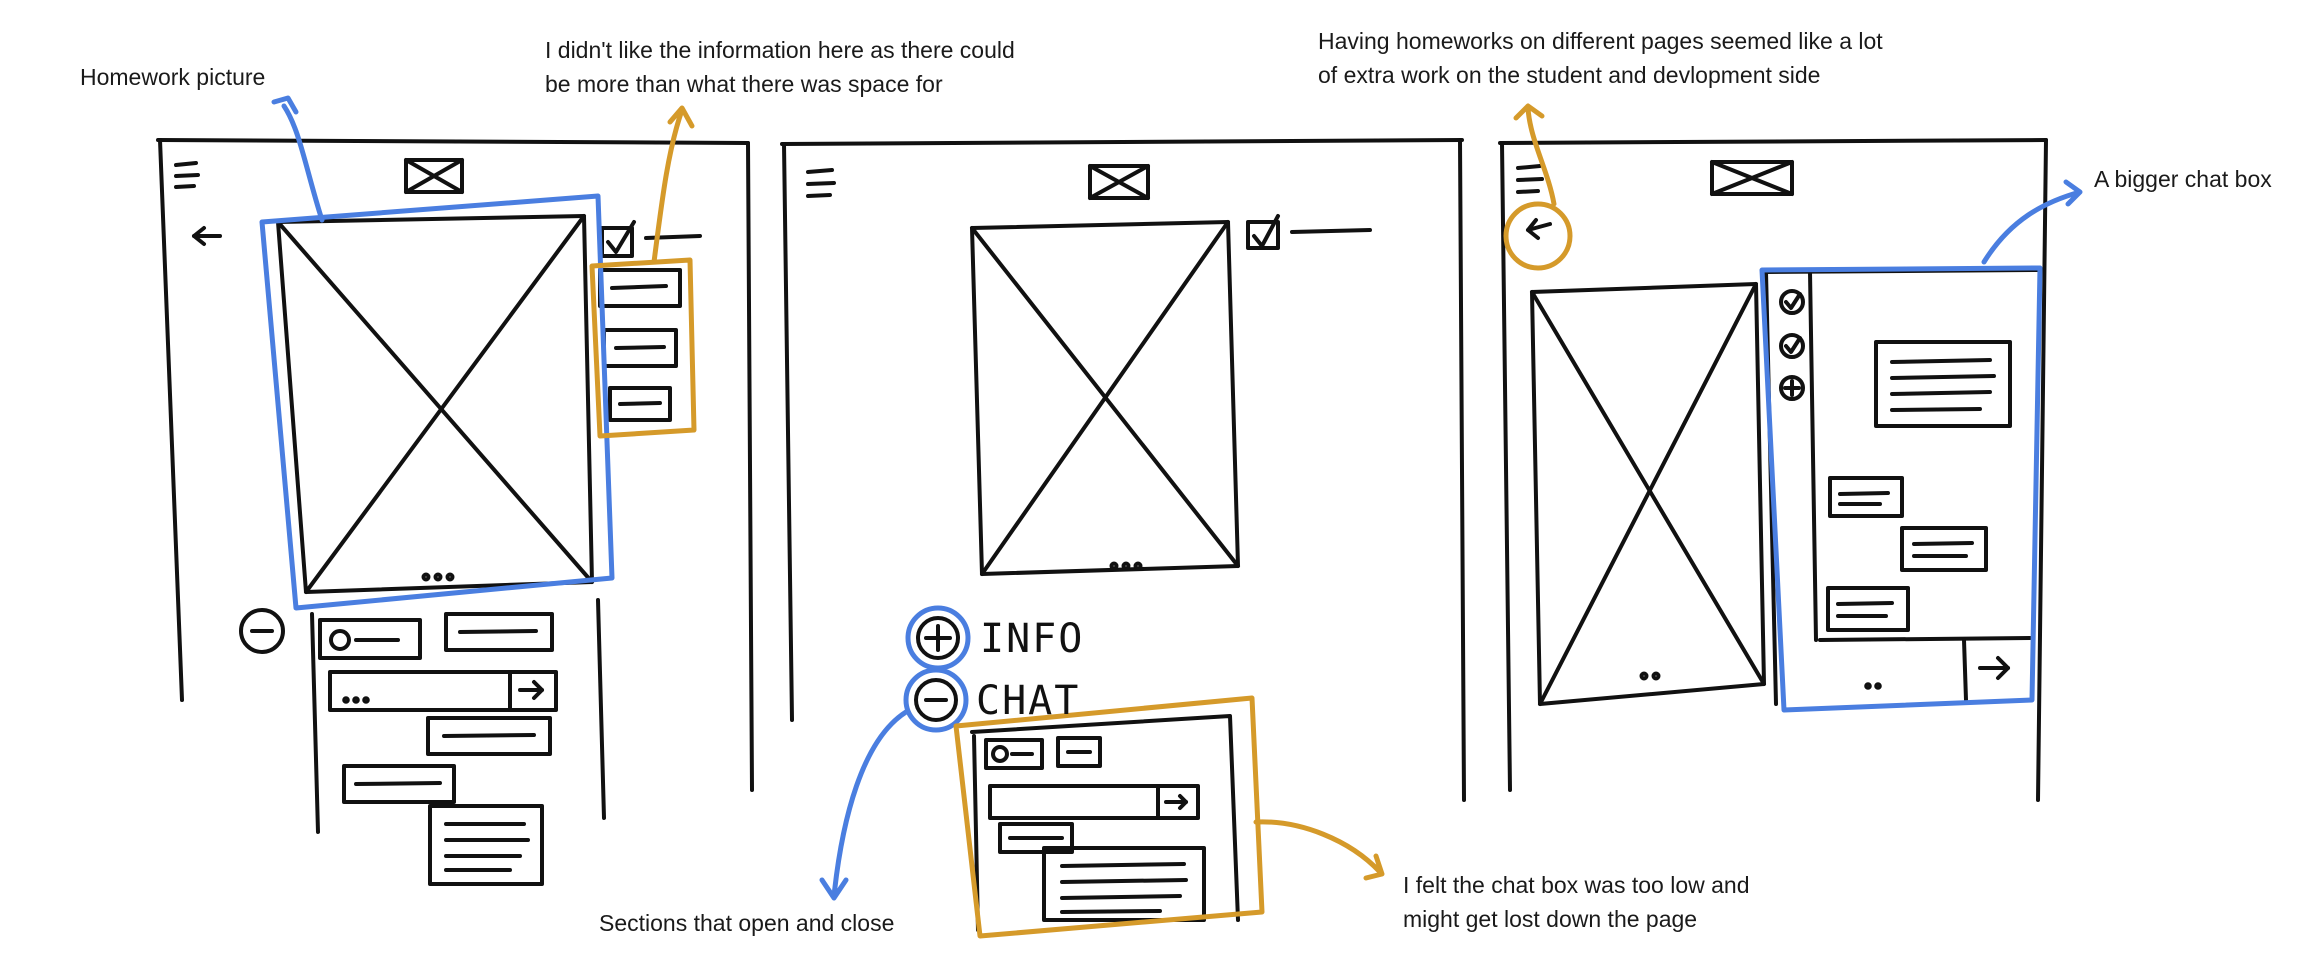 The image size is (2311, 965). I want to click on annotation-line: be more than what there was space for, so click(744, 84).